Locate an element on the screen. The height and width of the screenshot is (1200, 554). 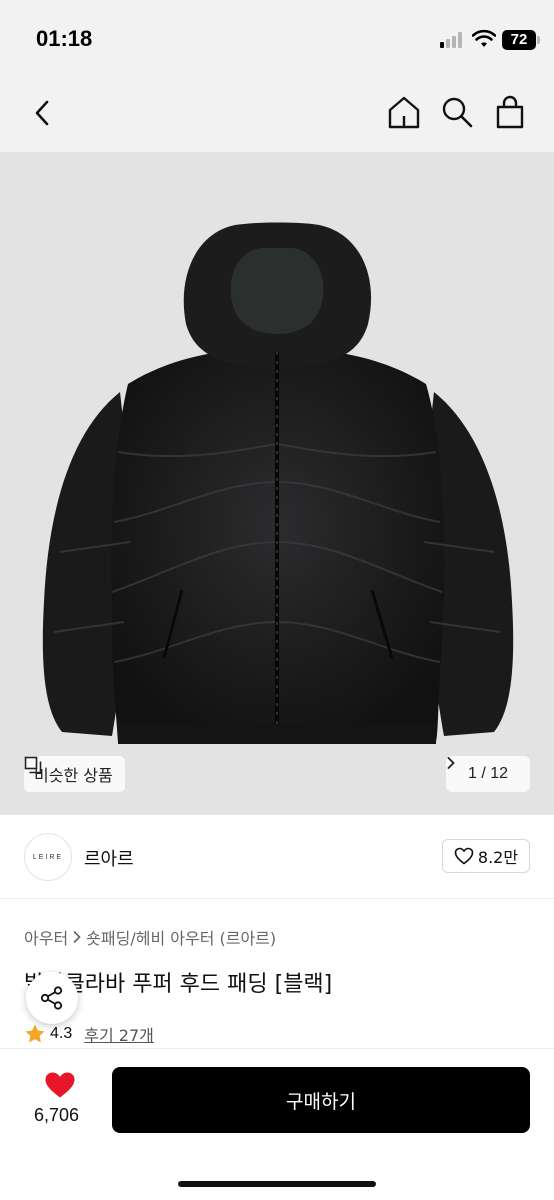
breadcrumb: 아우터 숏패딩/헤비 아우터 (르아르) is located at coordinates (150, 937).